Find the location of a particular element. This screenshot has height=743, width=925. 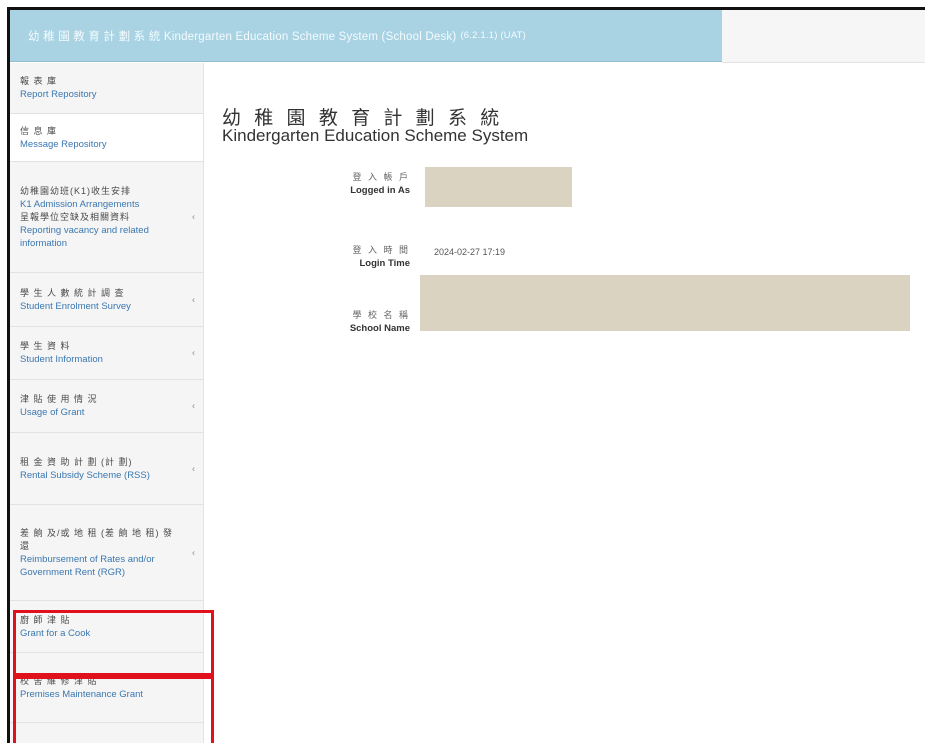

school-name-value-redacted is located at coordinates (665, 303).